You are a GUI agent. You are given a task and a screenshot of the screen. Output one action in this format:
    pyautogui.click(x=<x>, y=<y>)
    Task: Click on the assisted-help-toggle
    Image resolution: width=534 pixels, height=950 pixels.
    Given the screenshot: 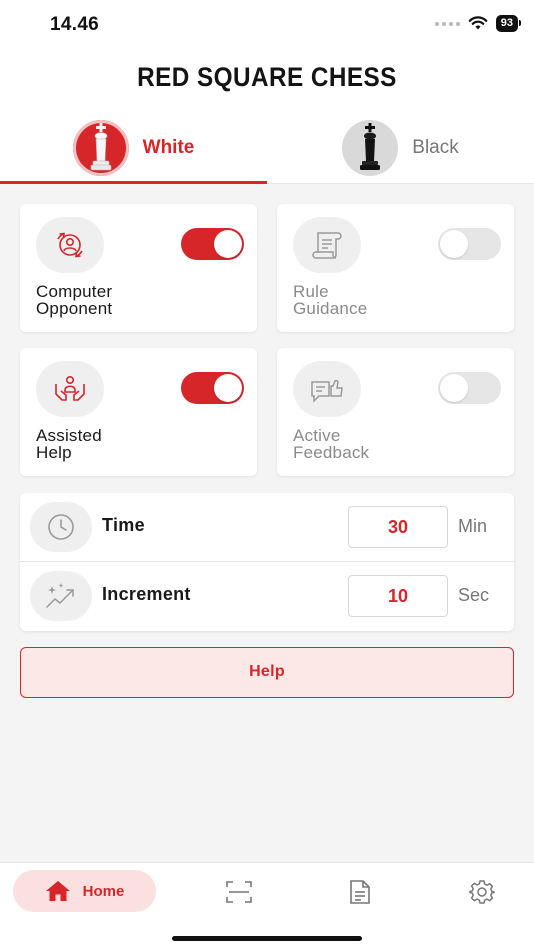 What is the action you would take?
    pyautogui.click(x=212, y=388)
    